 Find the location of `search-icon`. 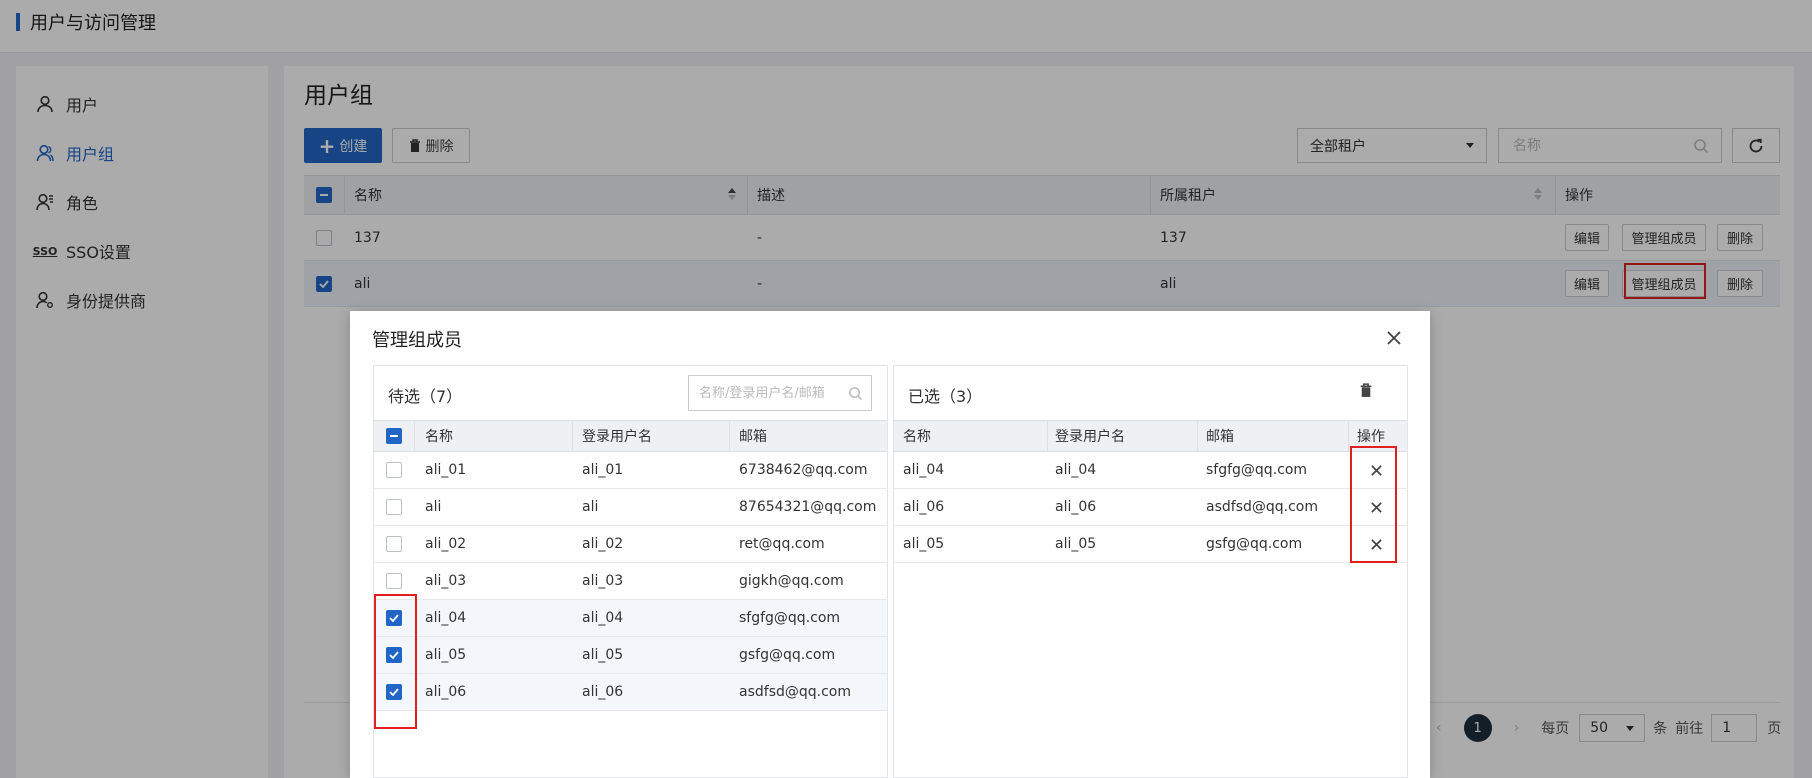

search-icon is located at coordinates (855, 393).